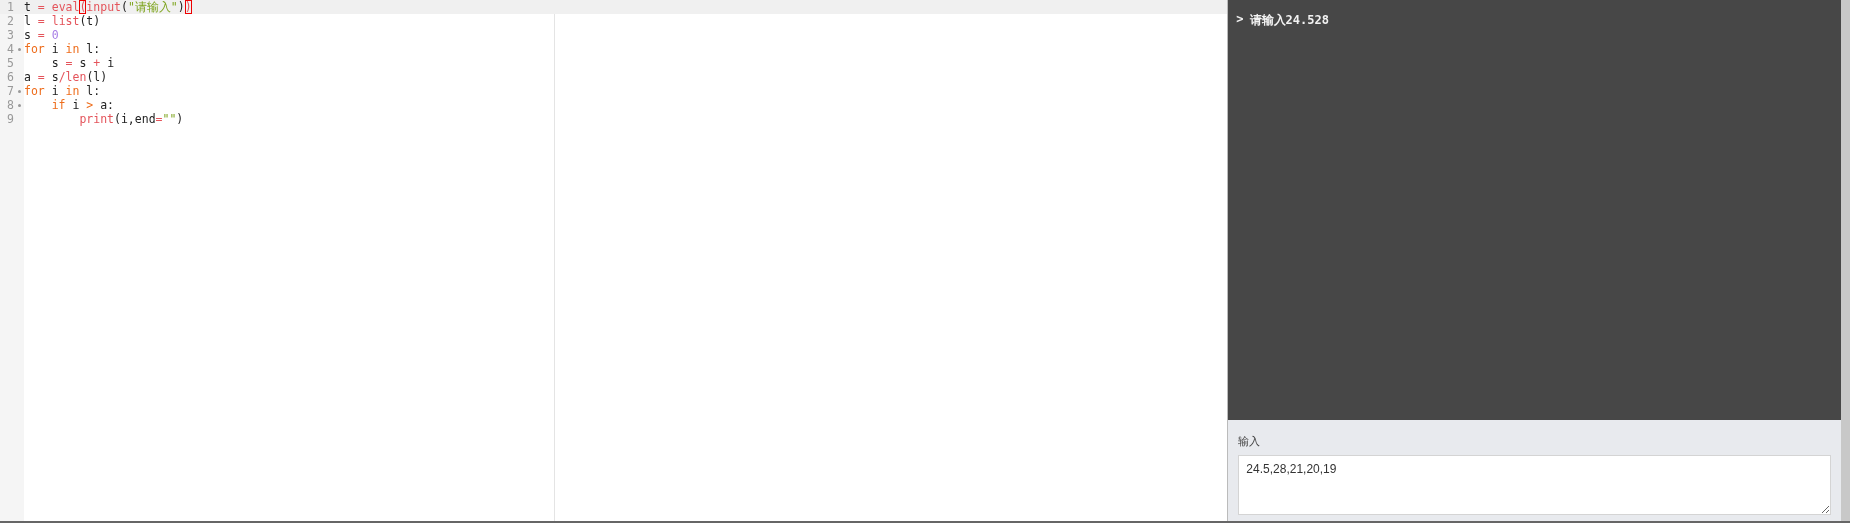 The image size is (1850, 523). What do you see at coordinates (10, 77) in the screenshot?
I see `line-number: 6` at bounding box center [10, 77].